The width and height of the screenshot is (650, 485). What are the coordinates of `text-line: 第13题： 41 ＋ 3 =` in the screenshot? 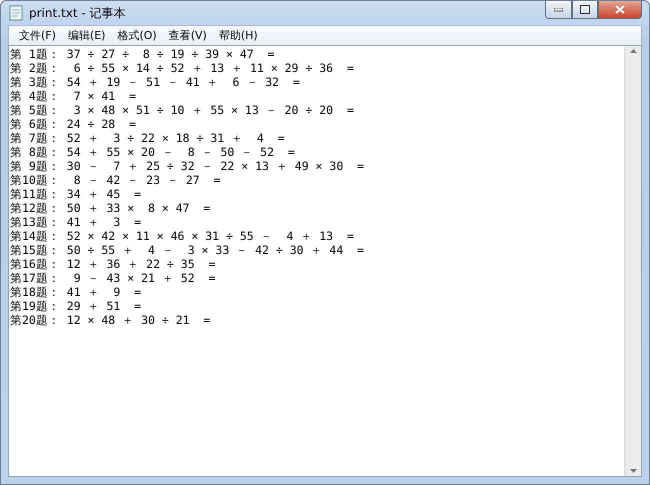 It's located at (76, 222).